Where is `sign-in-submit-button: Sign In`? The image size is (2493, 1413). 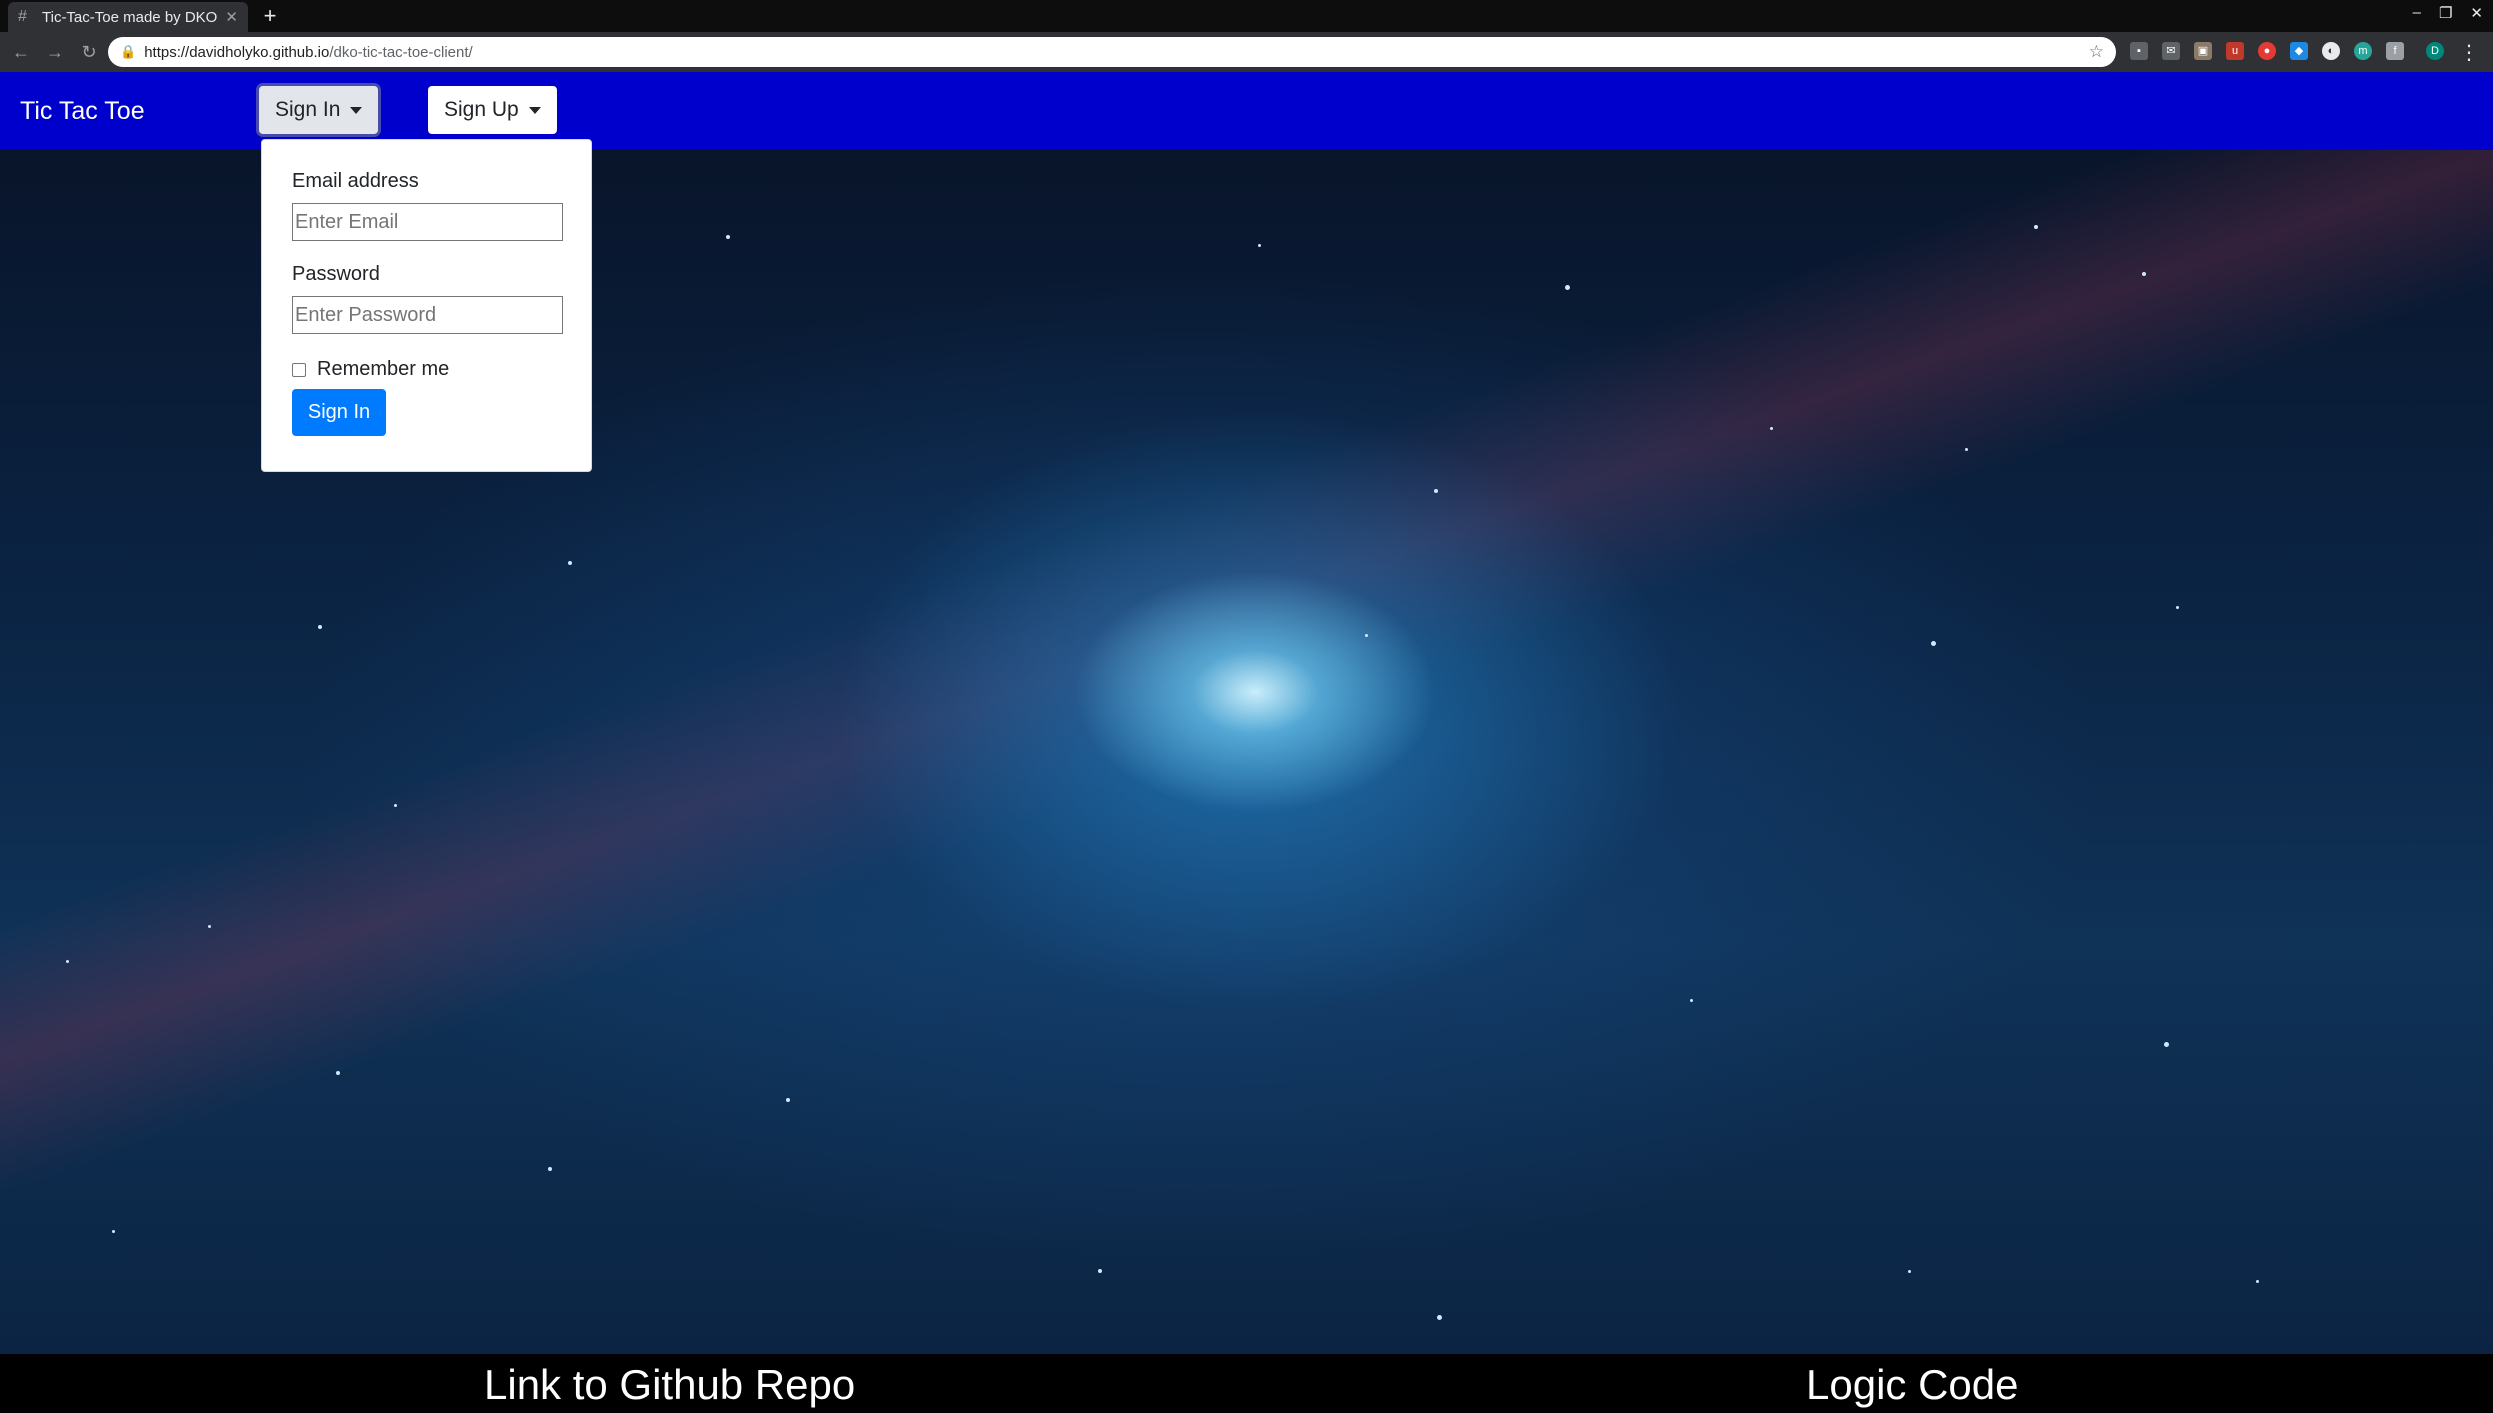 sign-in-submit-button: Sign In is located at coordinates (339, 412).